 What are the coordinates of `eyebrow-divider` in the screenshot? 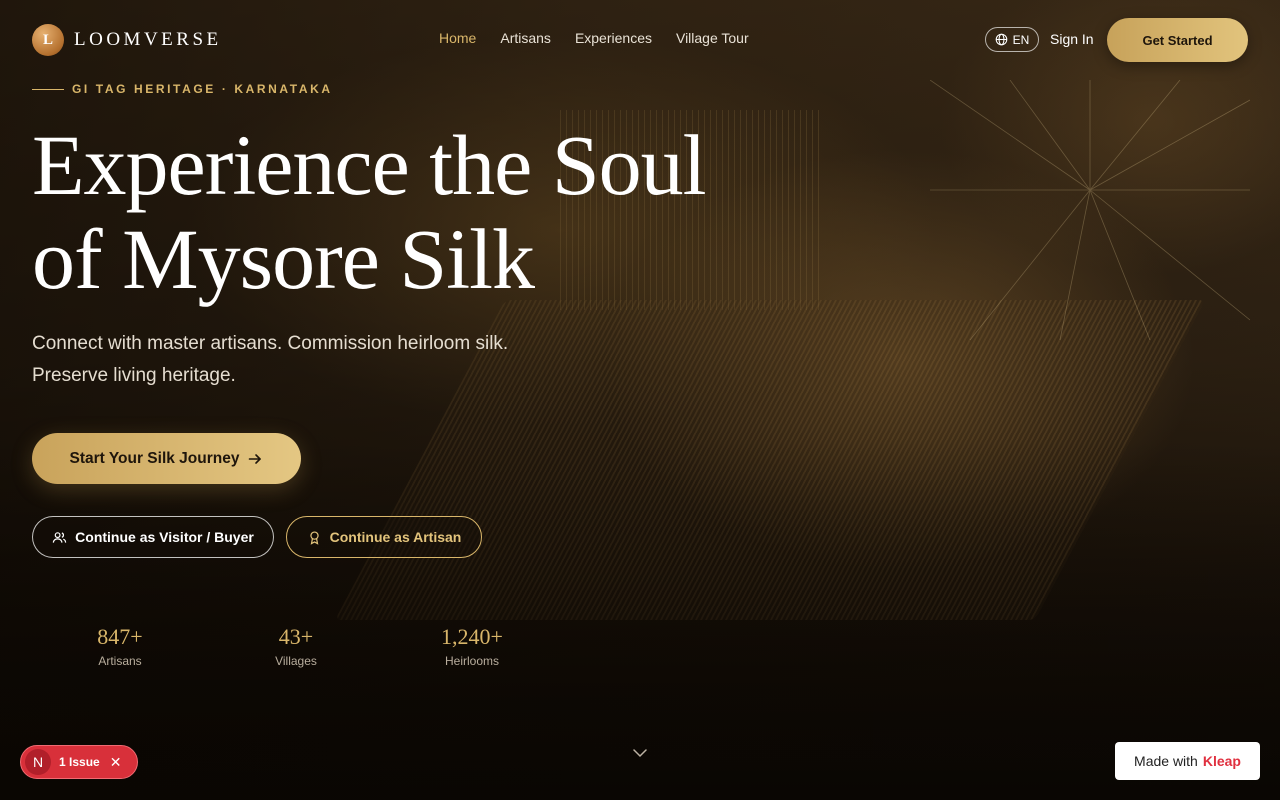 It's located at (48, 89).